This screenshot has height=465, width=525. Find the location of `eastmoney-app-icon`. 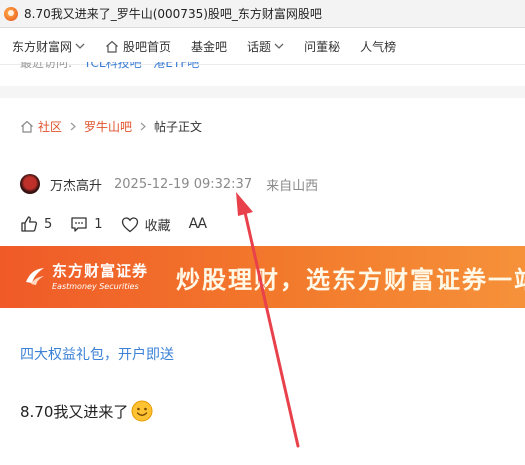

eastmoney-app-icon is located at coordinates (11, 13).